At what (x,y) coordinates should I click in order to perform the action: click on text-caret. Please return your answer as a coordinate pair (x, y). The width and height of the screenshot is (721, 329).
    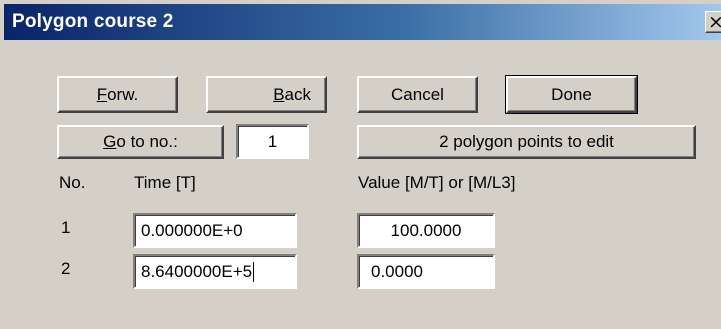
    Looking at the image, I should click on (254, 271).